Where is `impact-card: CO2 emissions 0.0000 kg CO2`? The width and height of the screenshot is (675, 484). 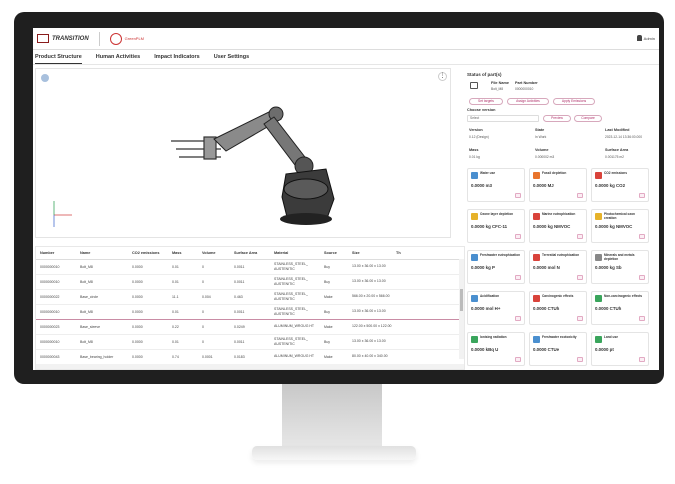
impact-card: CO2 emissions 0.0000 kg CO2 is located at coordinates (620, 185).